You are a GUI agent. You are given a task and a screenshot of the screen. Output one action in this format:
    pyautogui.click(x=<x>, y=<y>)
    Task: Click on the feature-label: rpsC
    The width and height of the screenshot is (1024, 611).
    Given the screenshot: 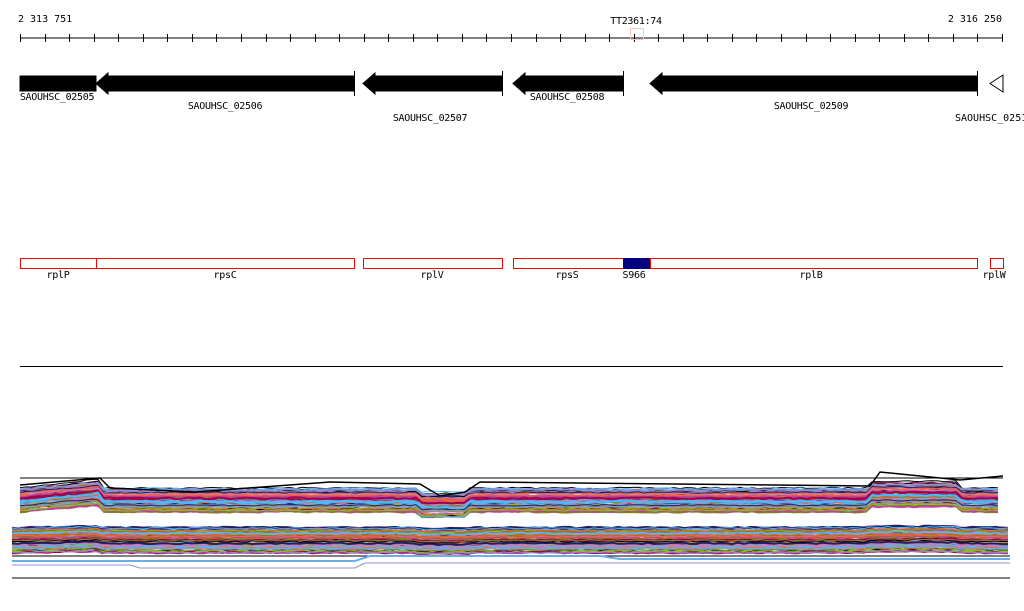 What is the action you would take?
    pyautogui.click(x=225, y=275)
    